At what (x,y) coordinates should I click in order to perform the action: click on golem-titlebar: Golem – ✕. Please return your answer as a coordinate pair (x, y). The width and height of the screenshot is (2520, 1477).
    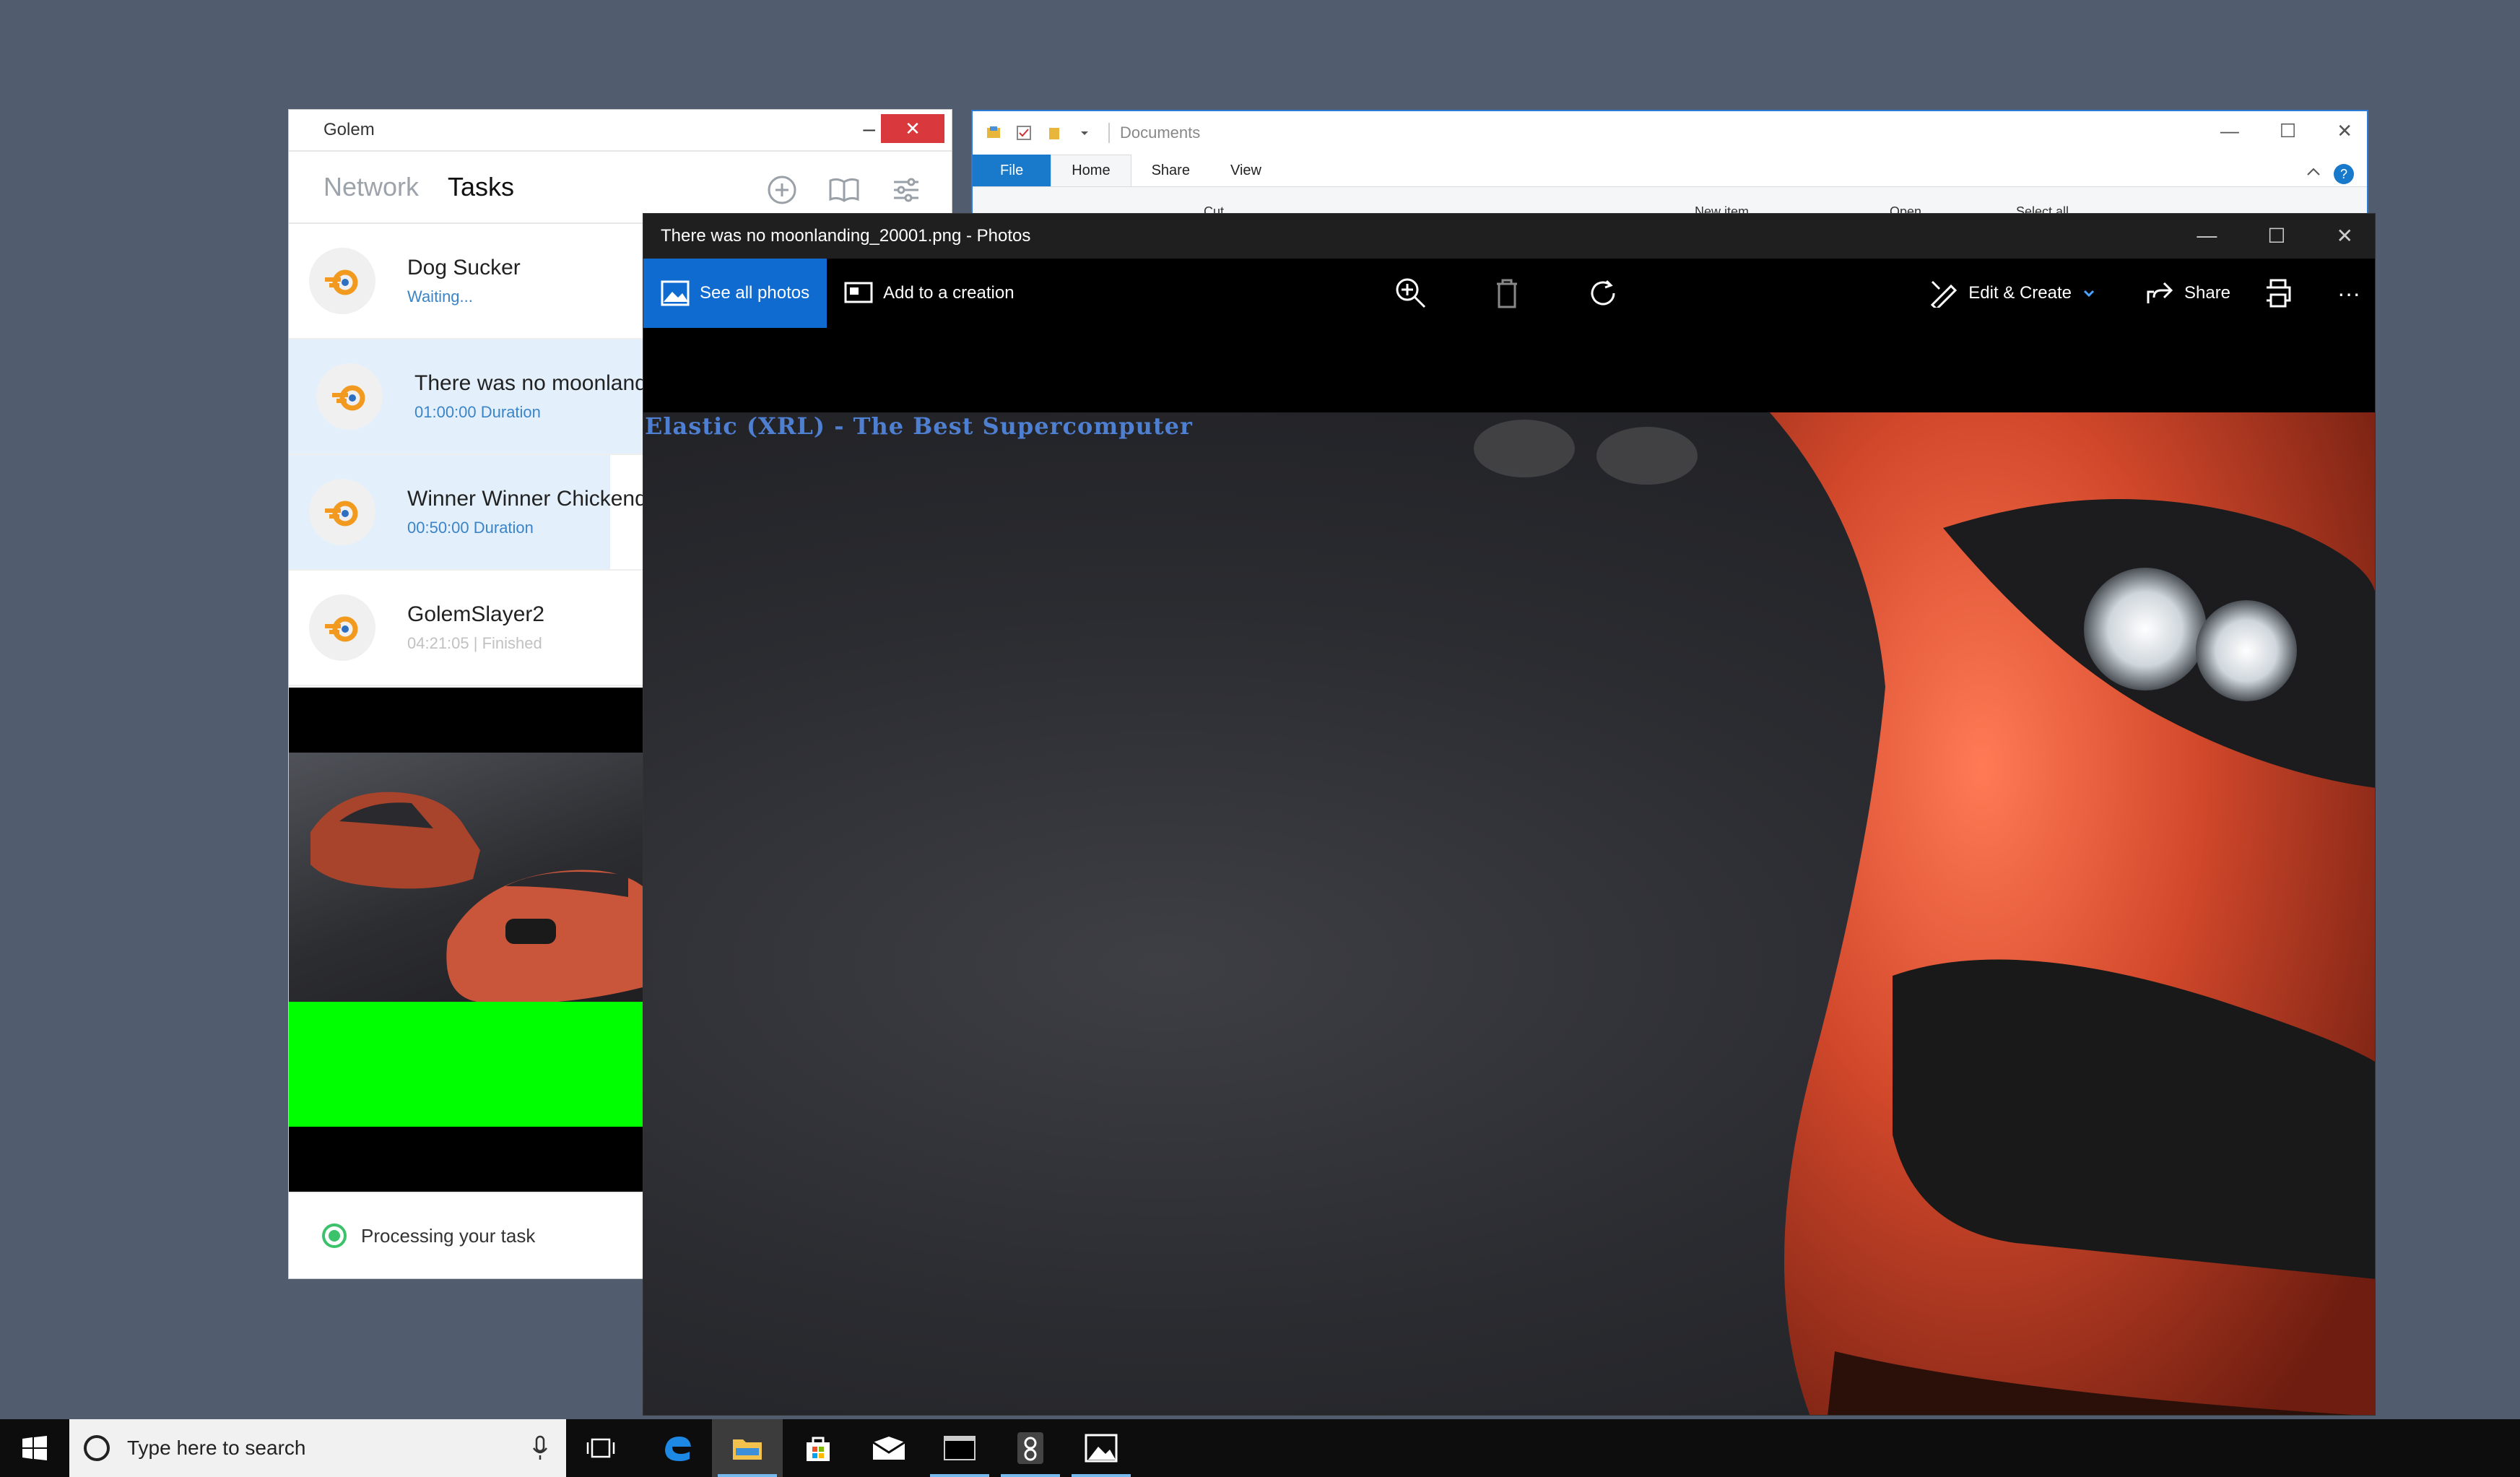
    Looking at the image, I should click on (620, 131).